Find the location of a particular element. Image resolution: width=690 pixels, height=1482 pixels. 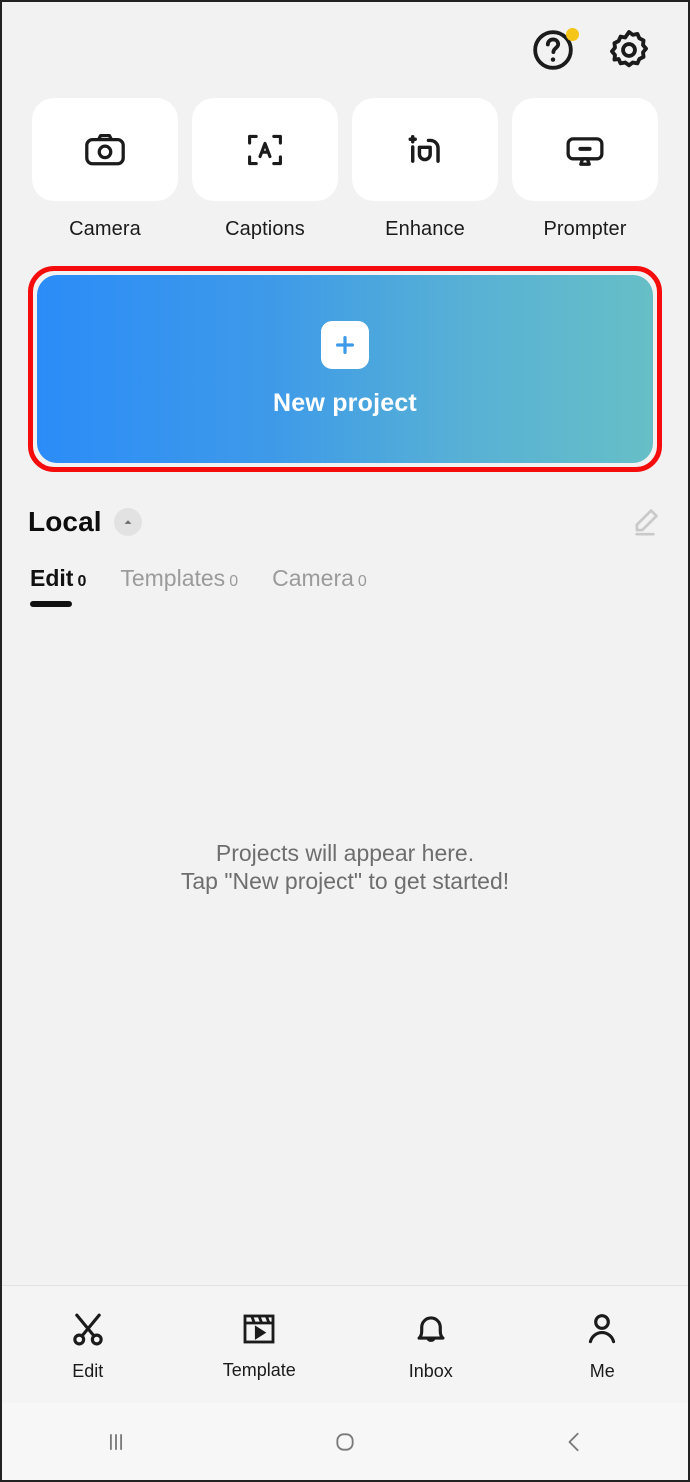

person-icon is located at coordinates (602, 1328).